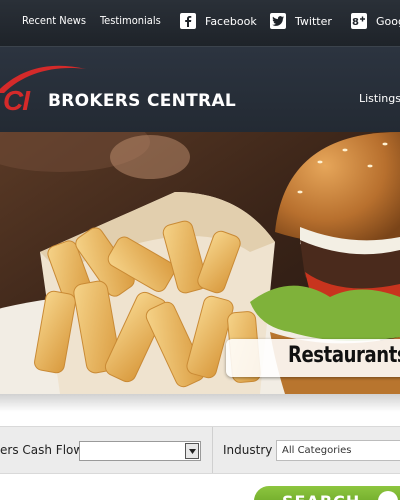 This screenshot has width=400, height=500. Describe the element at coordinates (192, 451) in the screenshot. I see `chevron-down-icon` at that location.